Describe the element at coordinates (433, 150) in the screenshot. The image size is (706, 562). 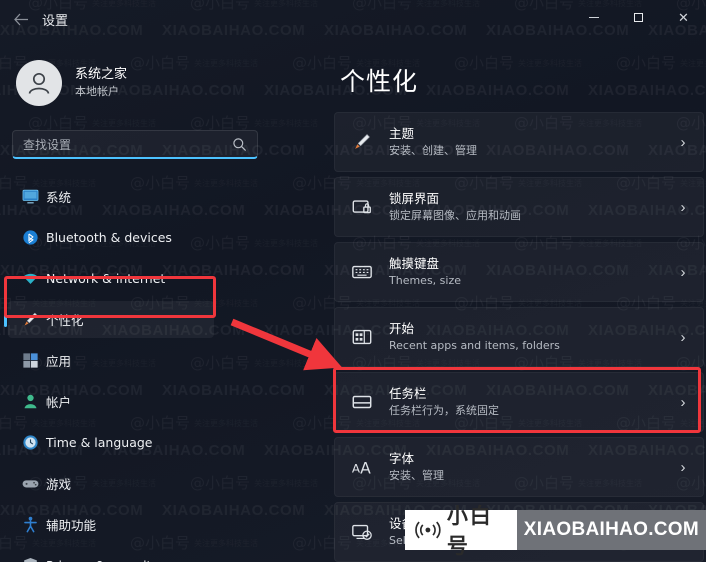
I see `card-subtitle: 安装、创建、管理` at that location.